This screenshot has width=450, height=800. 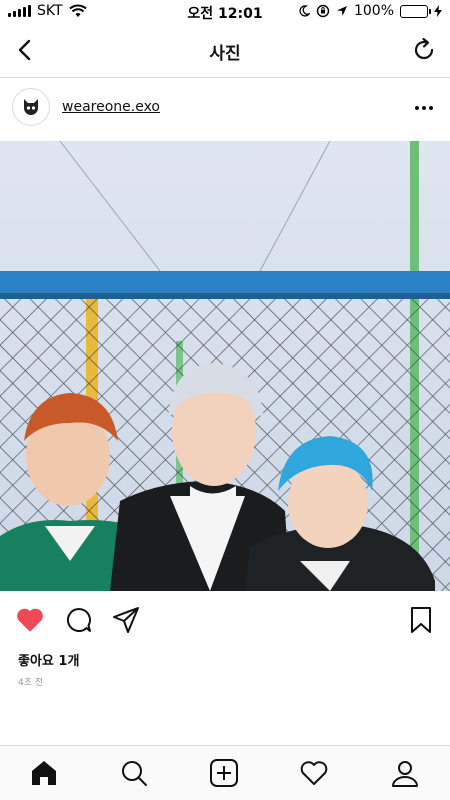 What do you see at coordinates (421, 620) in the screenshot?
I see `bookmark-icon` at bounding box center [421, 620].